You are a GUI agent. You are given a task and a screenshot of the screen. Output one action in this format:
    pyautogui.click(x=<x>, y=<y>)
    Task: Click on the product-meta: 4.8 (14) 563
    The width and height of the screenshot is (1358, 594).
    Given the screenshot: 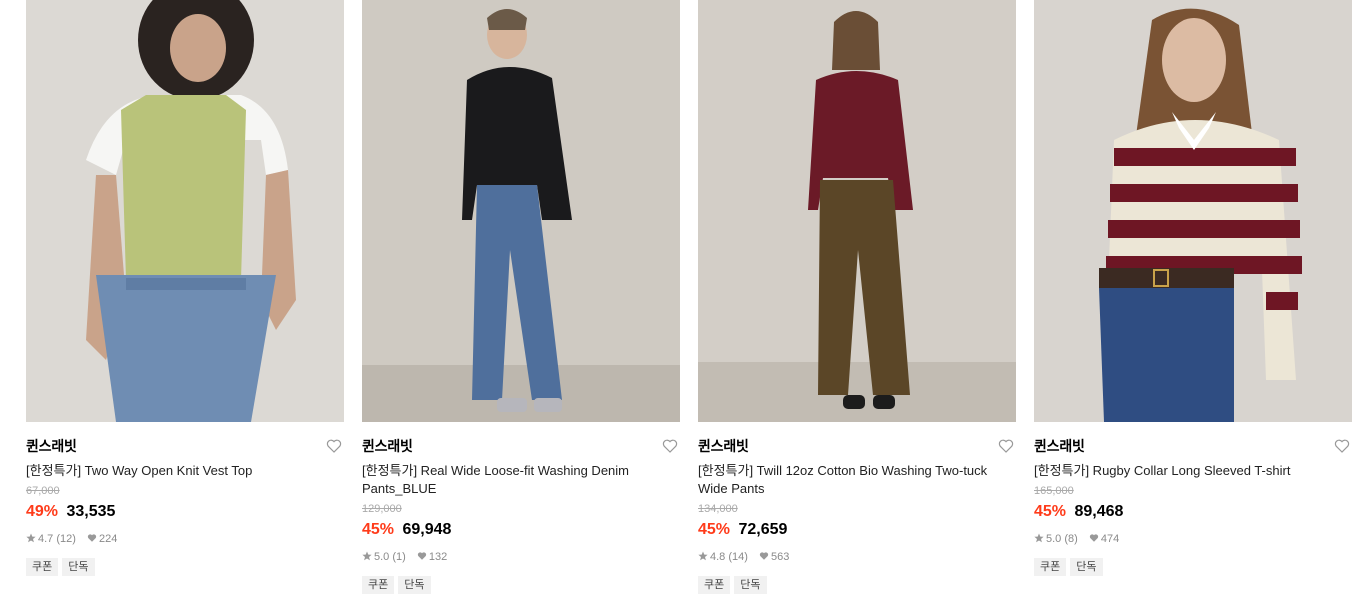 What is the action you would take?
    pyautogui.click(x=857, y=557)
    